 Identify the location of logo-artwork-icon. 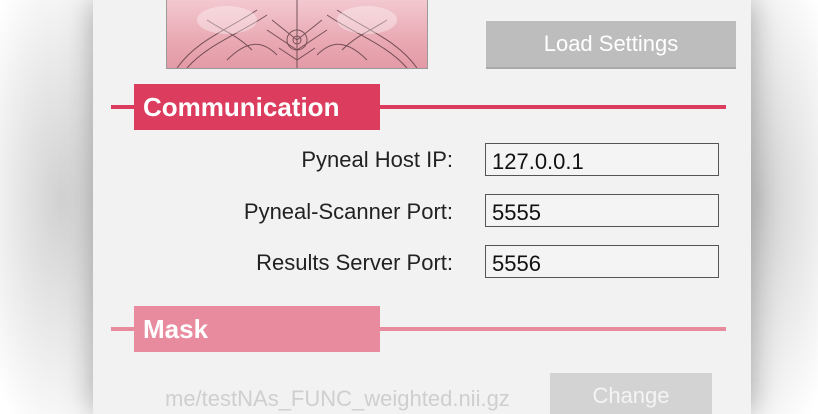
(297, 34).